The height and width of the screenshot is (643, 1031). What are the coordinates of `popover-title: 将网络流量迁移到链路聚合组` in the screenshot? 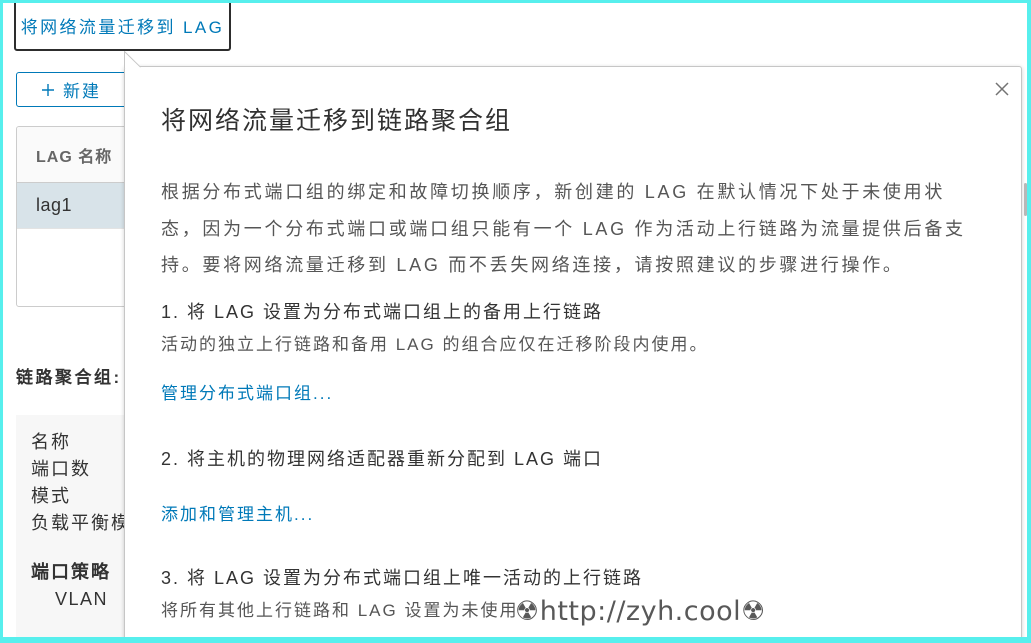 It's located at (337, 121).